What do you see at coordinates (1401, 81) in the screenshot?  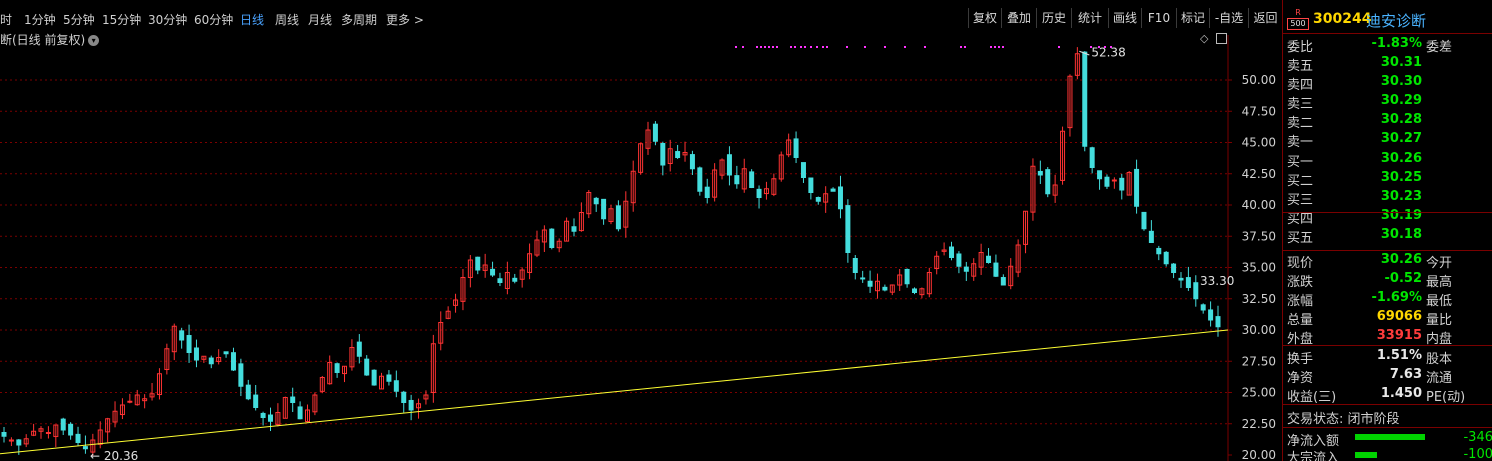 I see `quote-value: 30.30` at bounding box center [1401, 81].